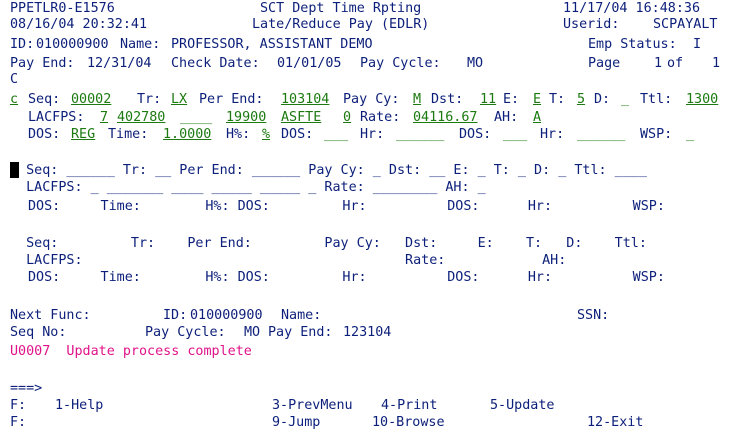 The image size is (741, 433). What do you see at coordinates (716, 63) in the screenshot?
I see `page-total: 1` at bounding box center [716, 63].